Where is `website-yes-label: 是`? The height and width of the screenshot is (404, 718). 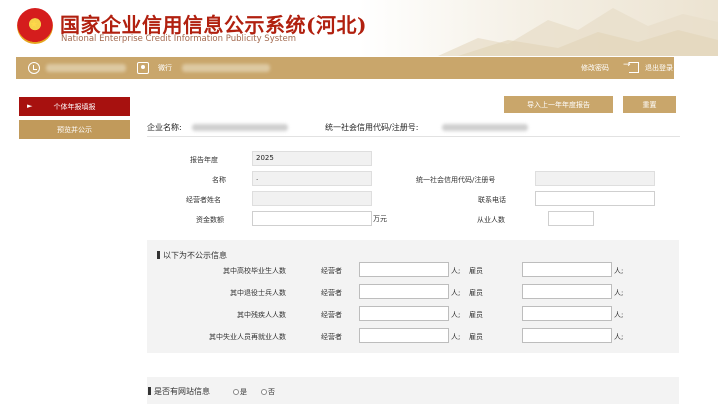 website-yes-label: 是 is located at coordinates (243, 392).